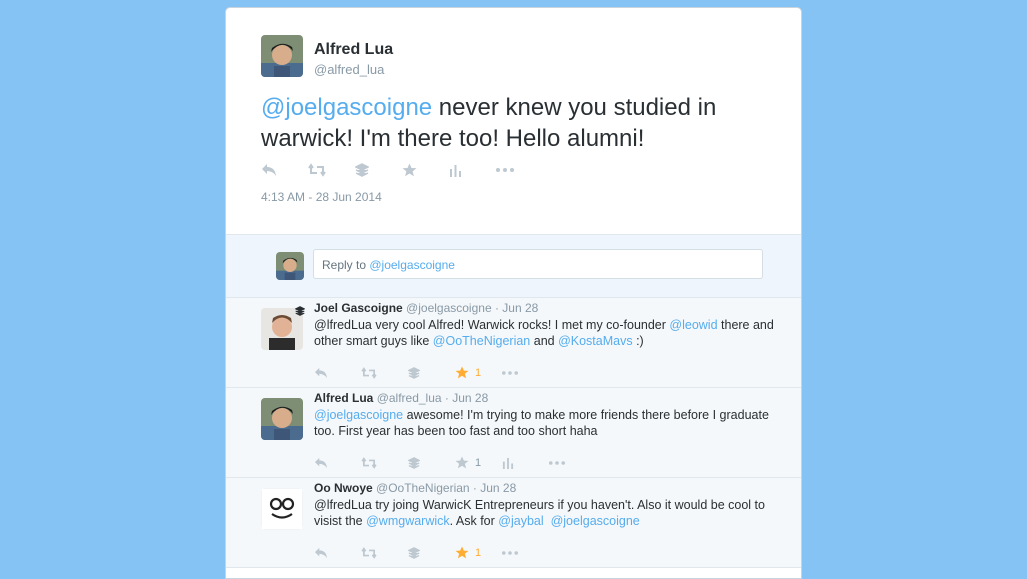 Image resolution: width=1027 pixels, height=579 pixels. I want to click on reply-author-name: Alfred Lua, so click(343, 398).